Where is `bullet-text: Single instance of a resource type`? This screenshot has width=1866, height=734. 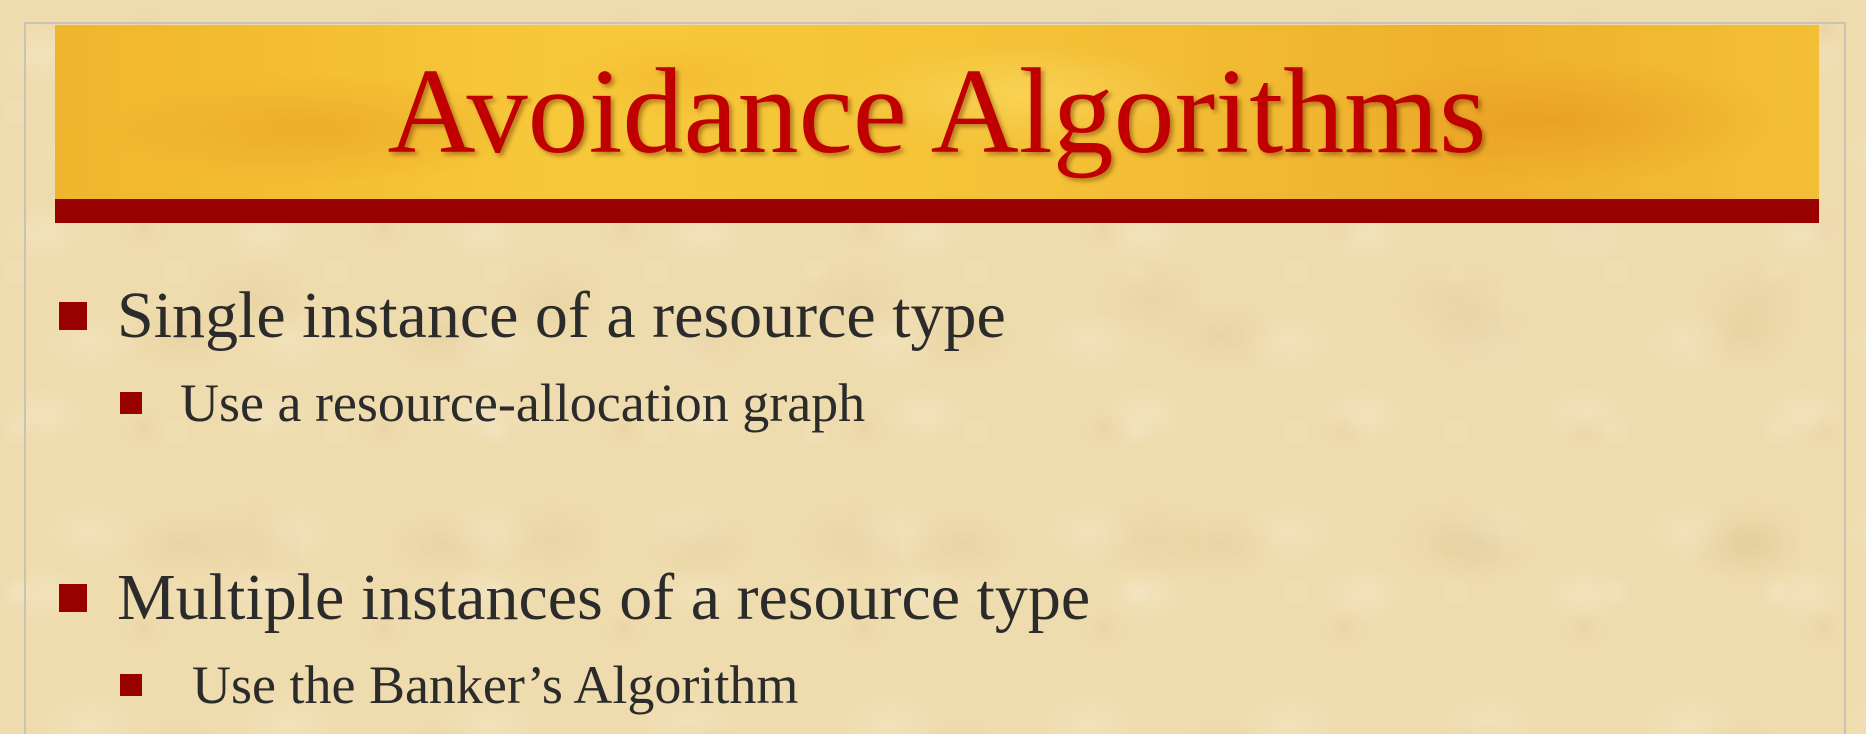 bullet-text: Single instance of a resource type is located at coordinates (561, 315).